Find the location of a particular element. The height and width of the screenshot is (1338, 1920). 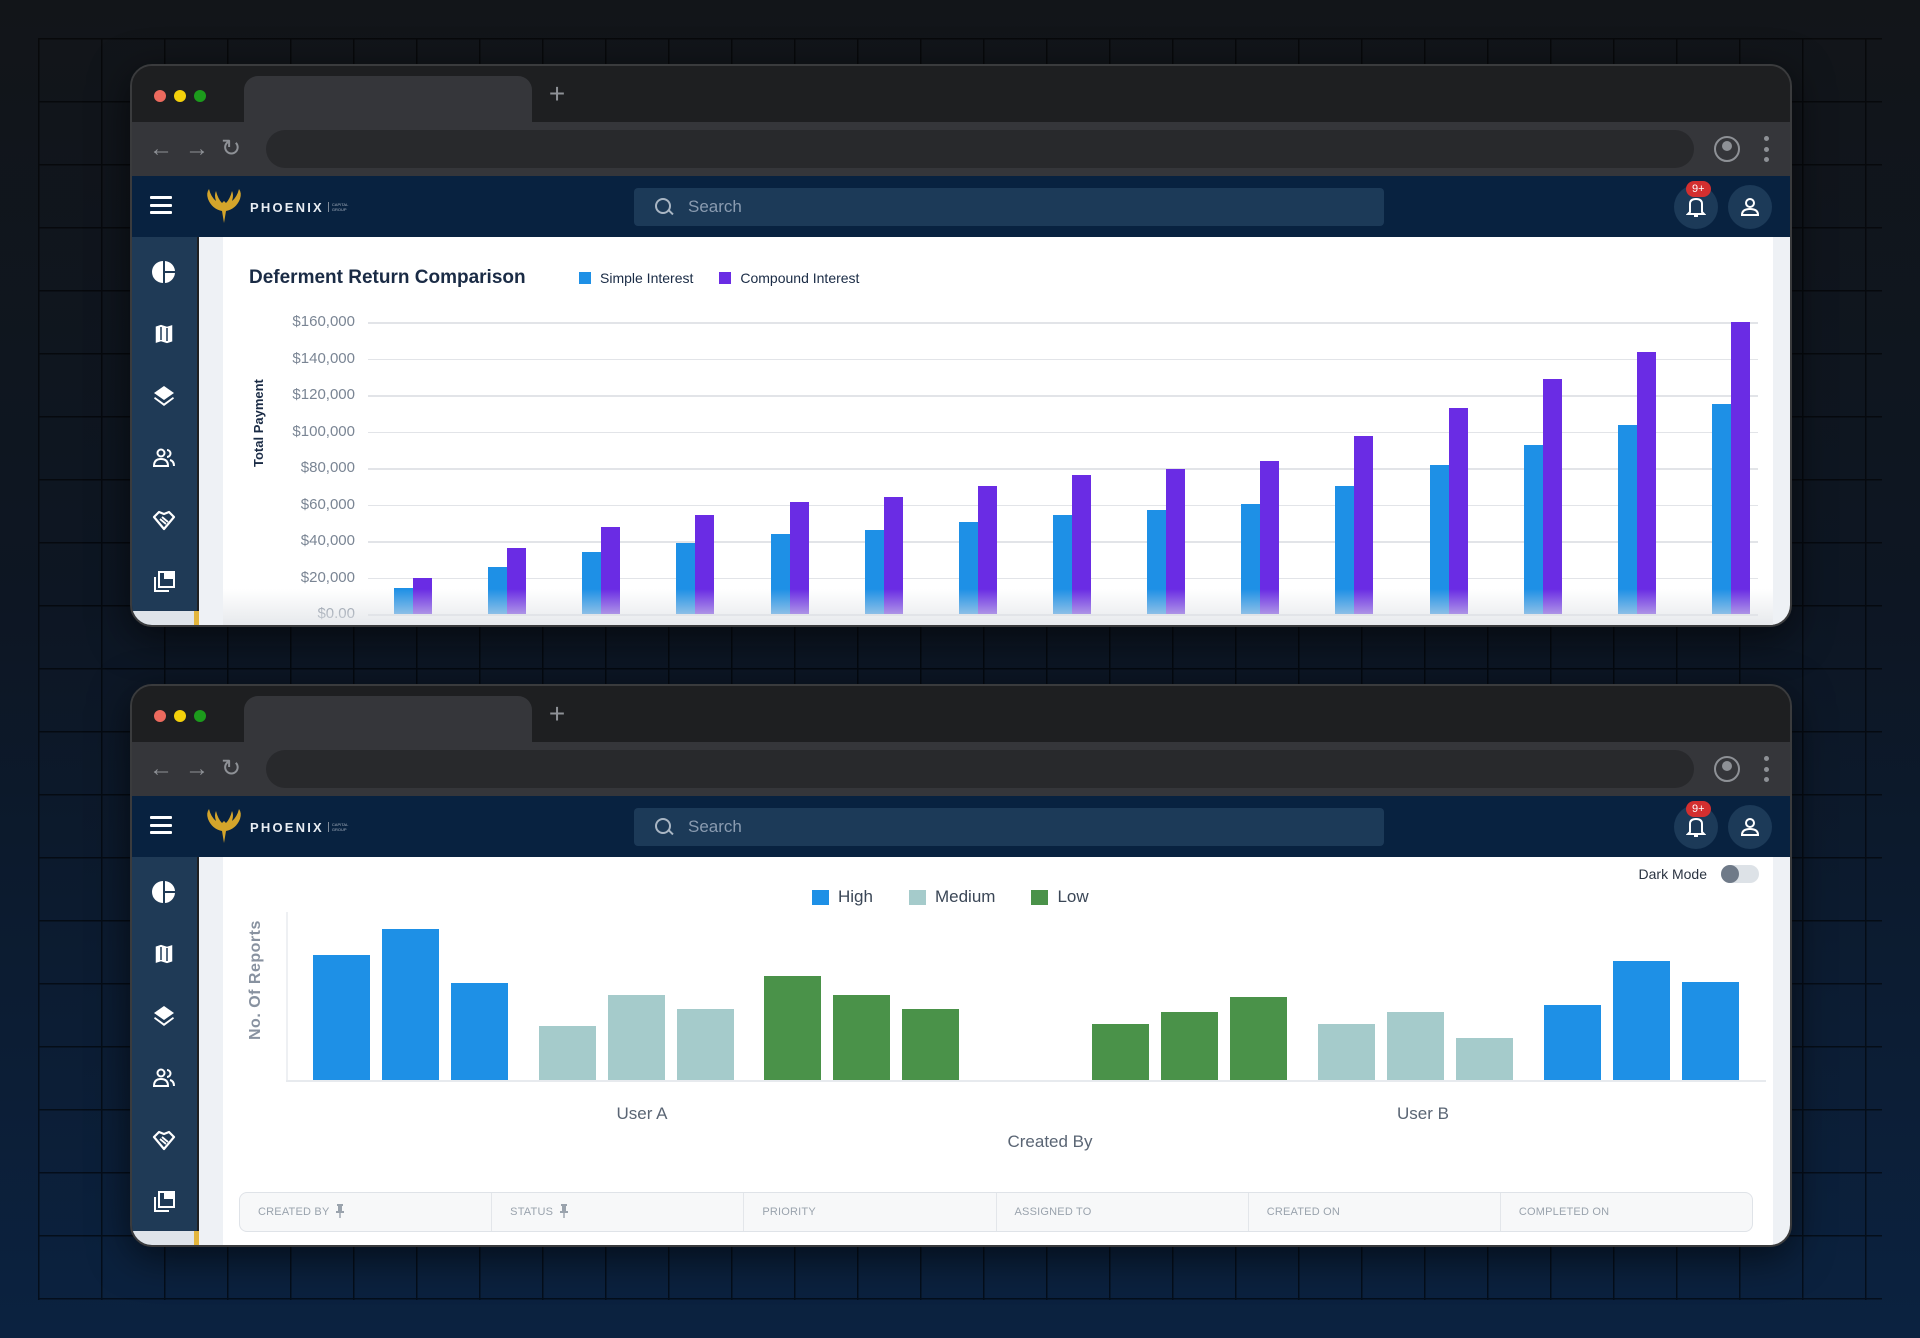

column-header-status: STATUS is located at coordinates (618, 1212).